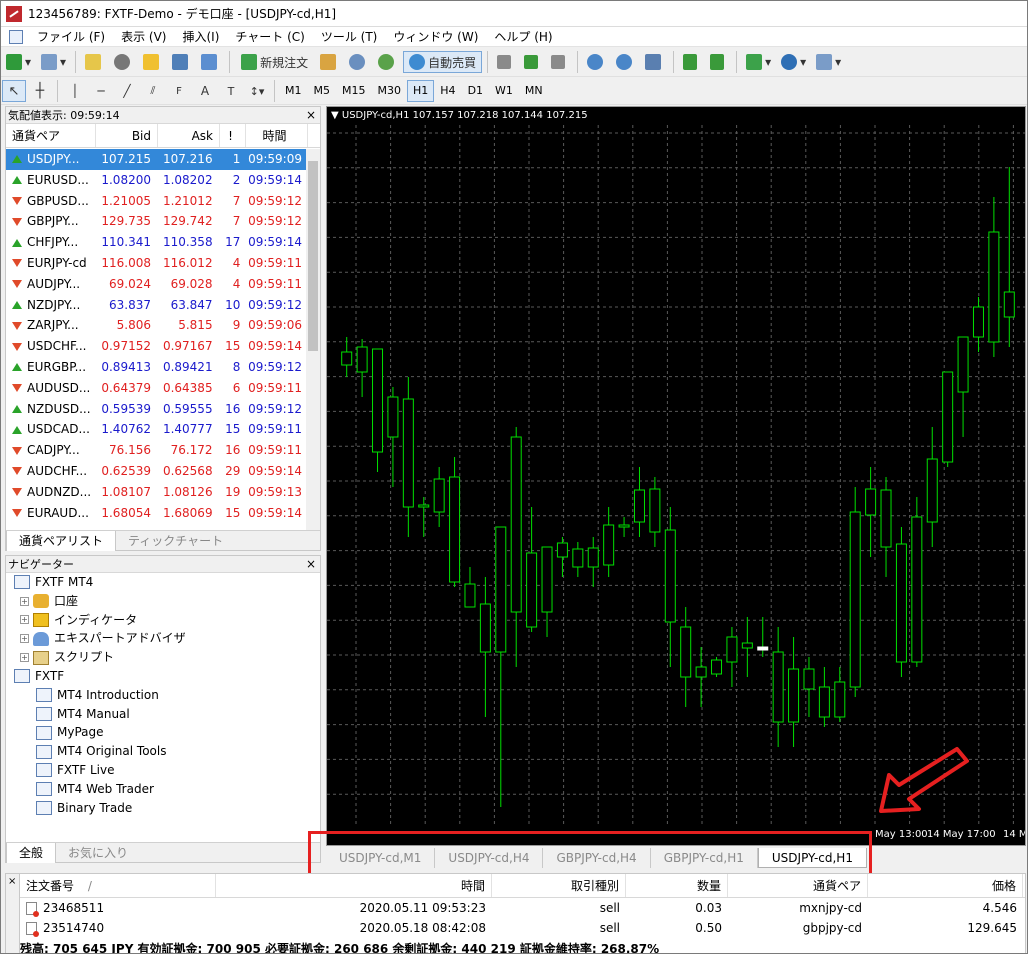 The image size is (1028, 954). Describe the element at coordinates (435, 37) in the screenshot. I see `menu-window: ウィンドウ (W)` at that location.